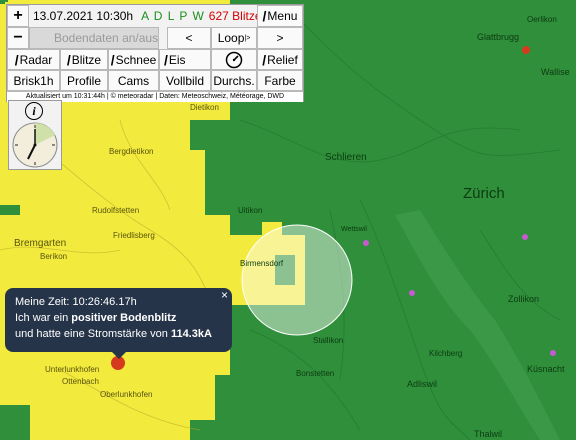 This screenshot has width=576, height=440. Describe the element at coordinates (91, 334) in the screenshot. I see `popup-line3-prefix: und hatte eine Stromstärke von` at that location.